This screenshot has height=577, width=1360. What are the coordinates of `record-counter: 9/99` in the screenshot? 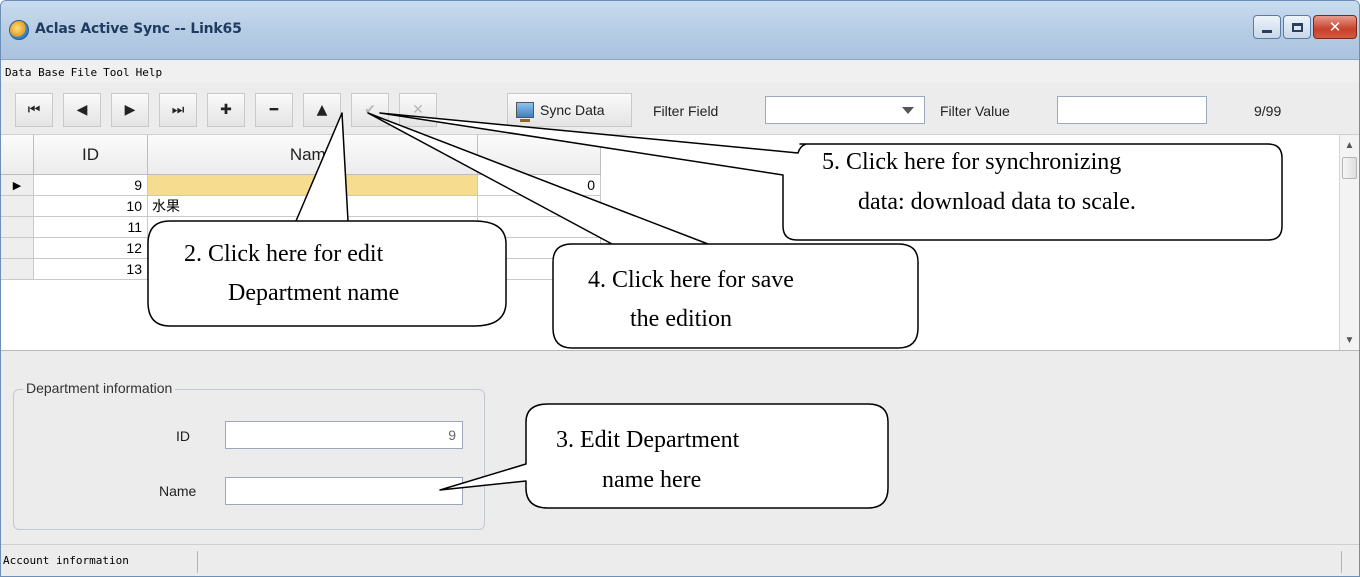 It's located at (1268, 111).